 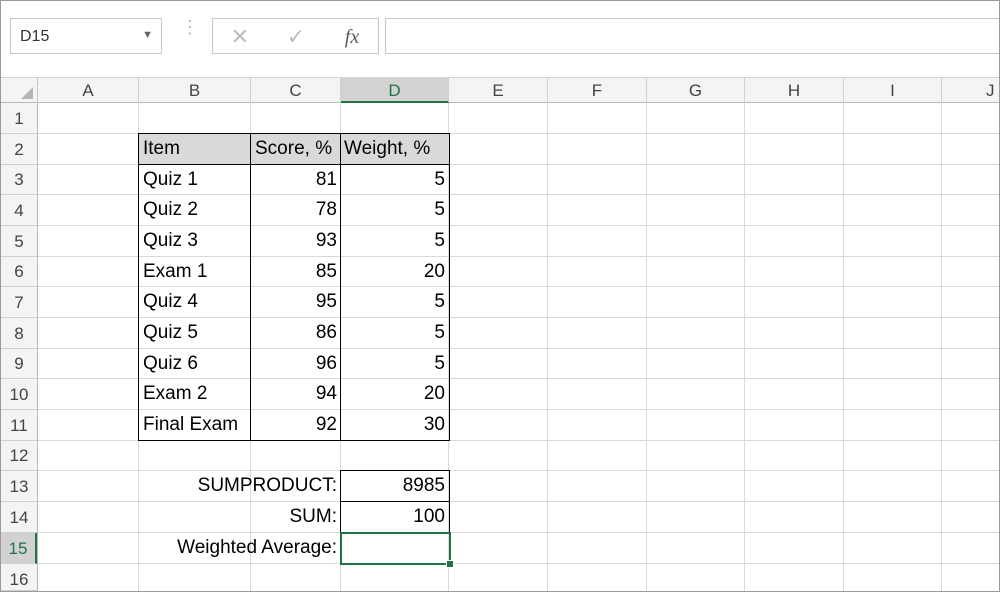 I want to click on row-header: 11, so click(x=19, y=425).